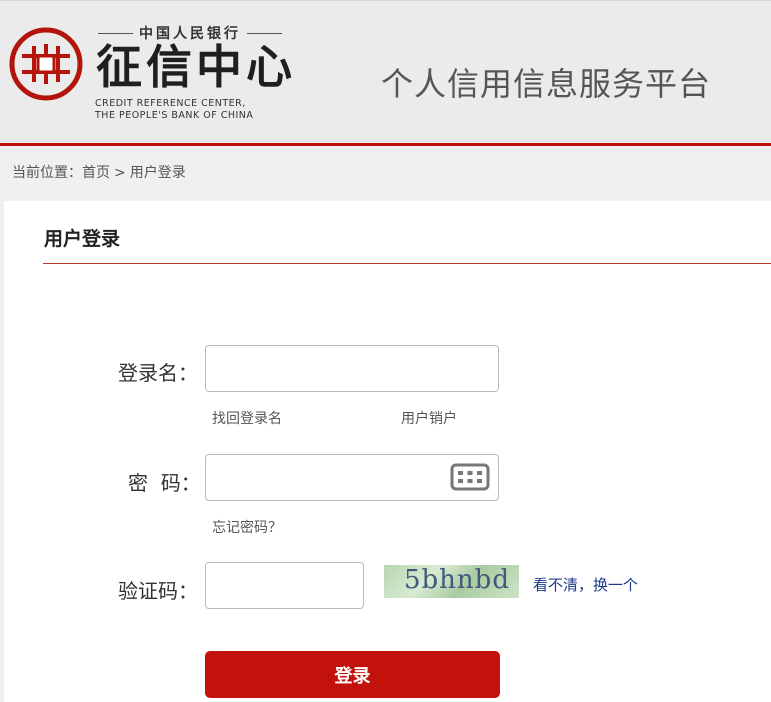 This screenshot has width=771, height=702. Describe the element at coordinates (247, 527) in the screenshot. I see `forgot-password-link: 忘记密码？` at that location.